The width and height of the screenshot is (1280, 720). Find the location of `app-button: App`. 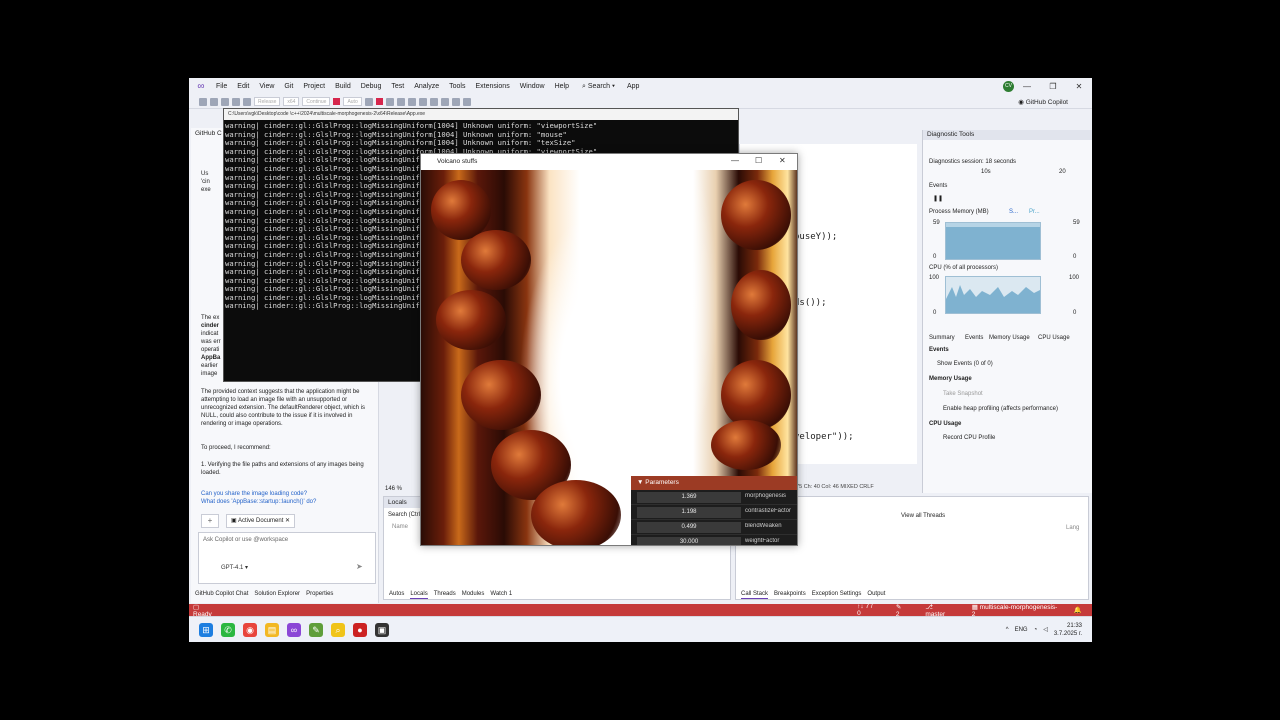

app-button: App is located at coordinates (633, 86).